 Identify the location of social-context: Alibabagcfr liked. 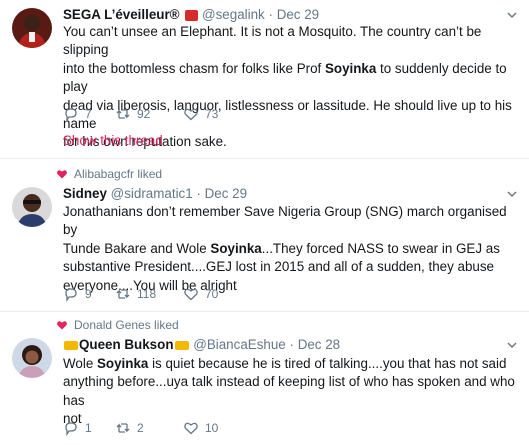
(109, 174).